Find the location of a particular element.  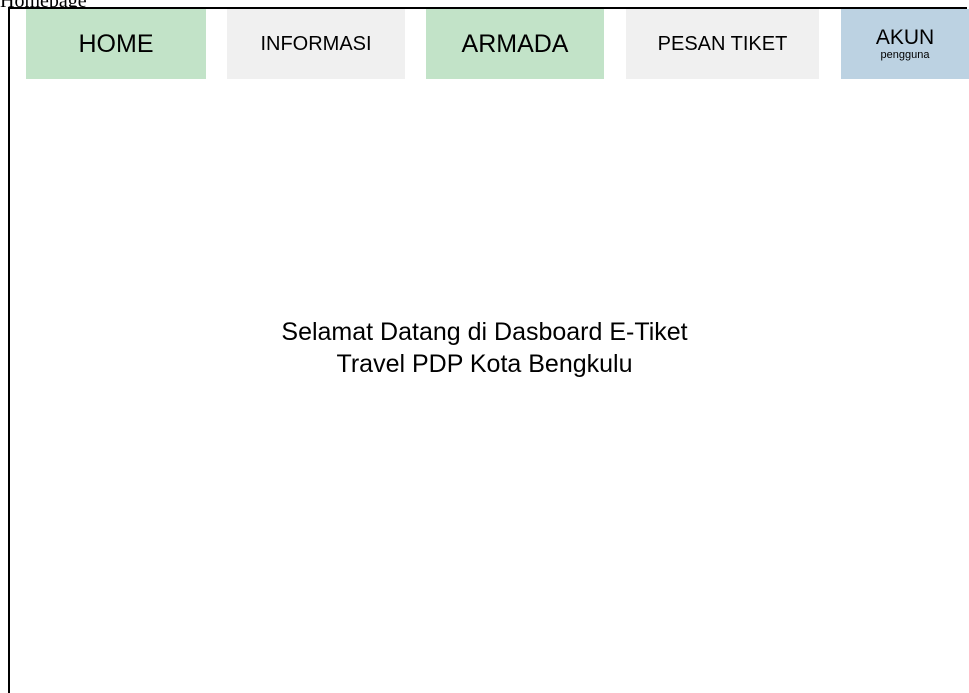

nav-akun-sublabel: pengguna is located at coordinates (905, 54).